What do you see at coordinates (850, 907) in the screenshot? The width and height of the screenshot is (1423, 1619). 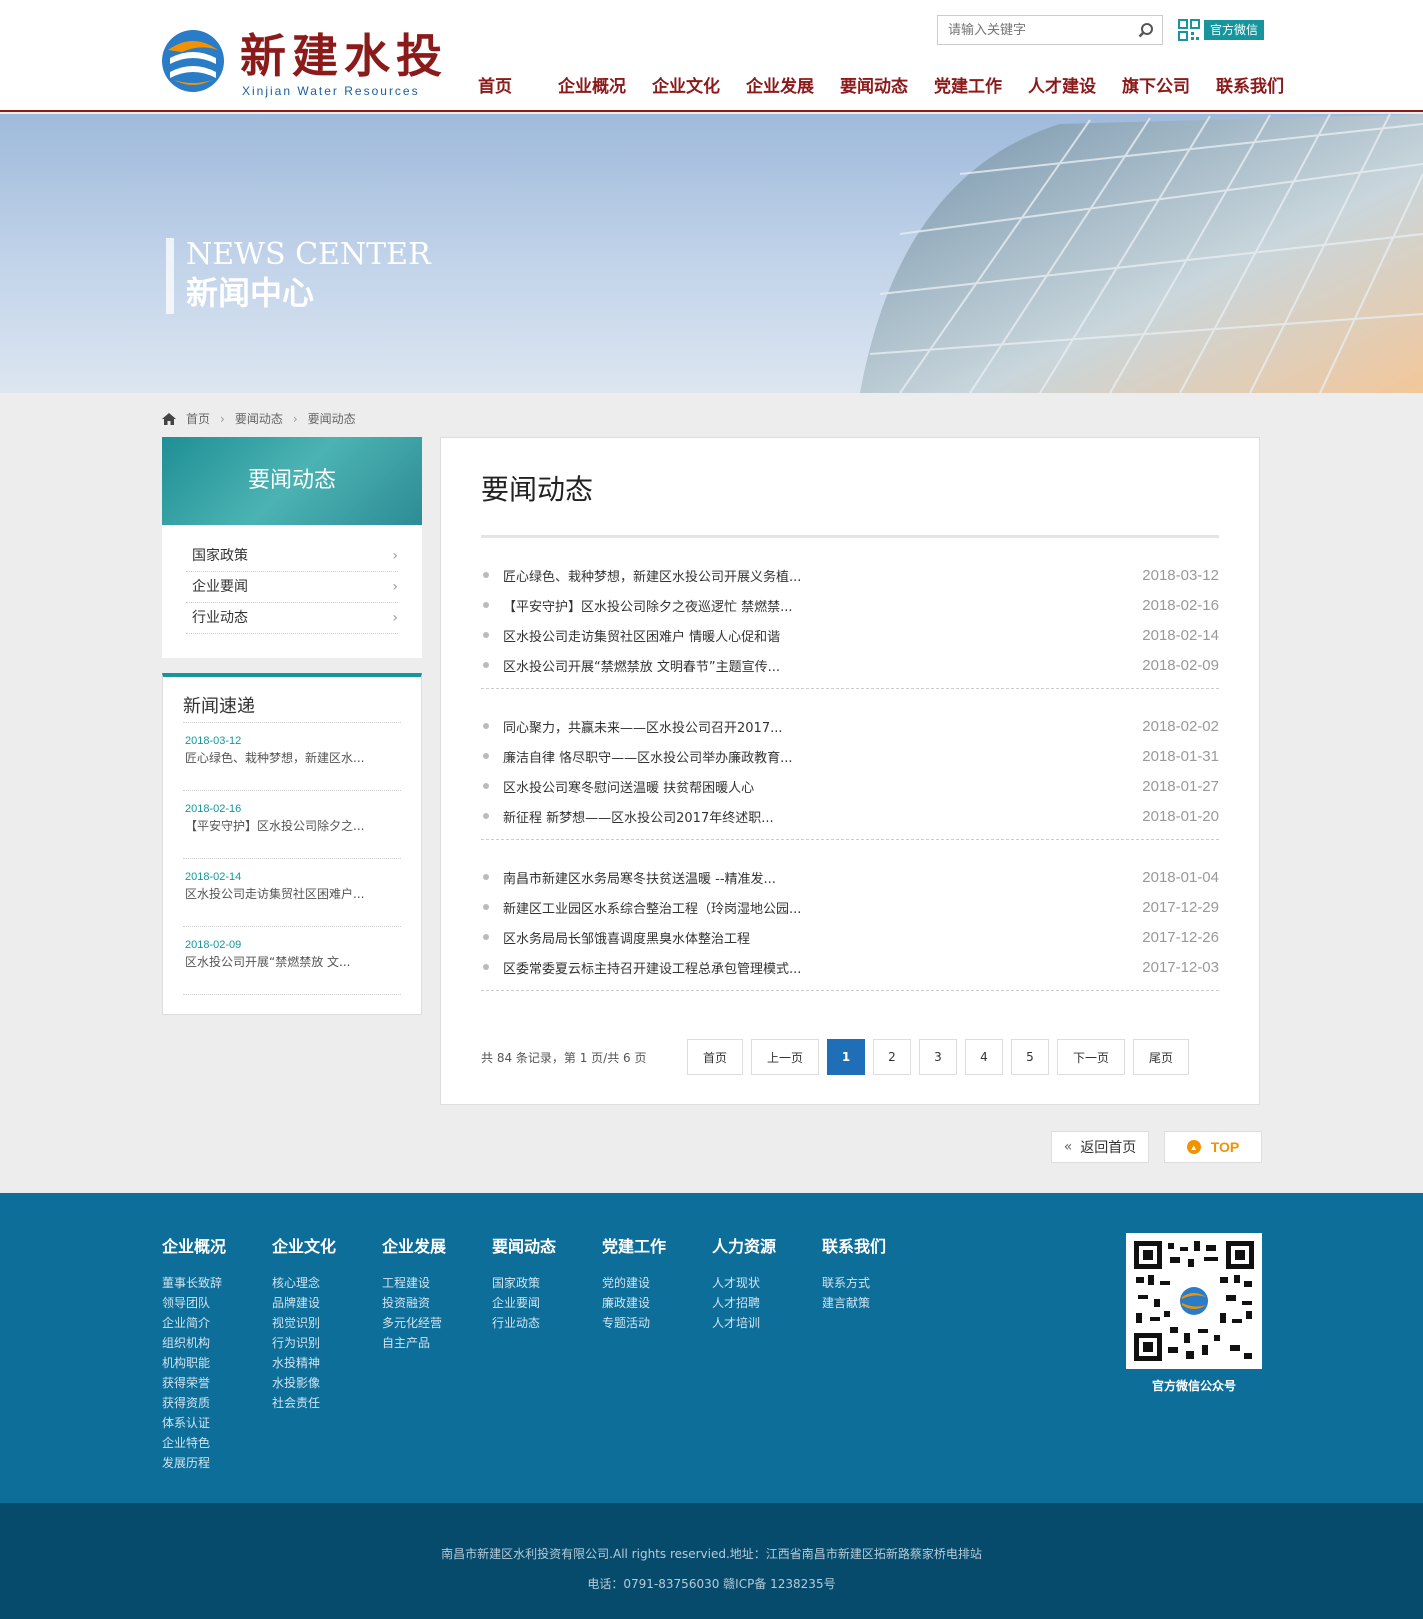 I see `news-row: 新建区工业园区水系综合整治工程（玲岗湿地公园... 2017-12-29` at bounding box center [850, 907].